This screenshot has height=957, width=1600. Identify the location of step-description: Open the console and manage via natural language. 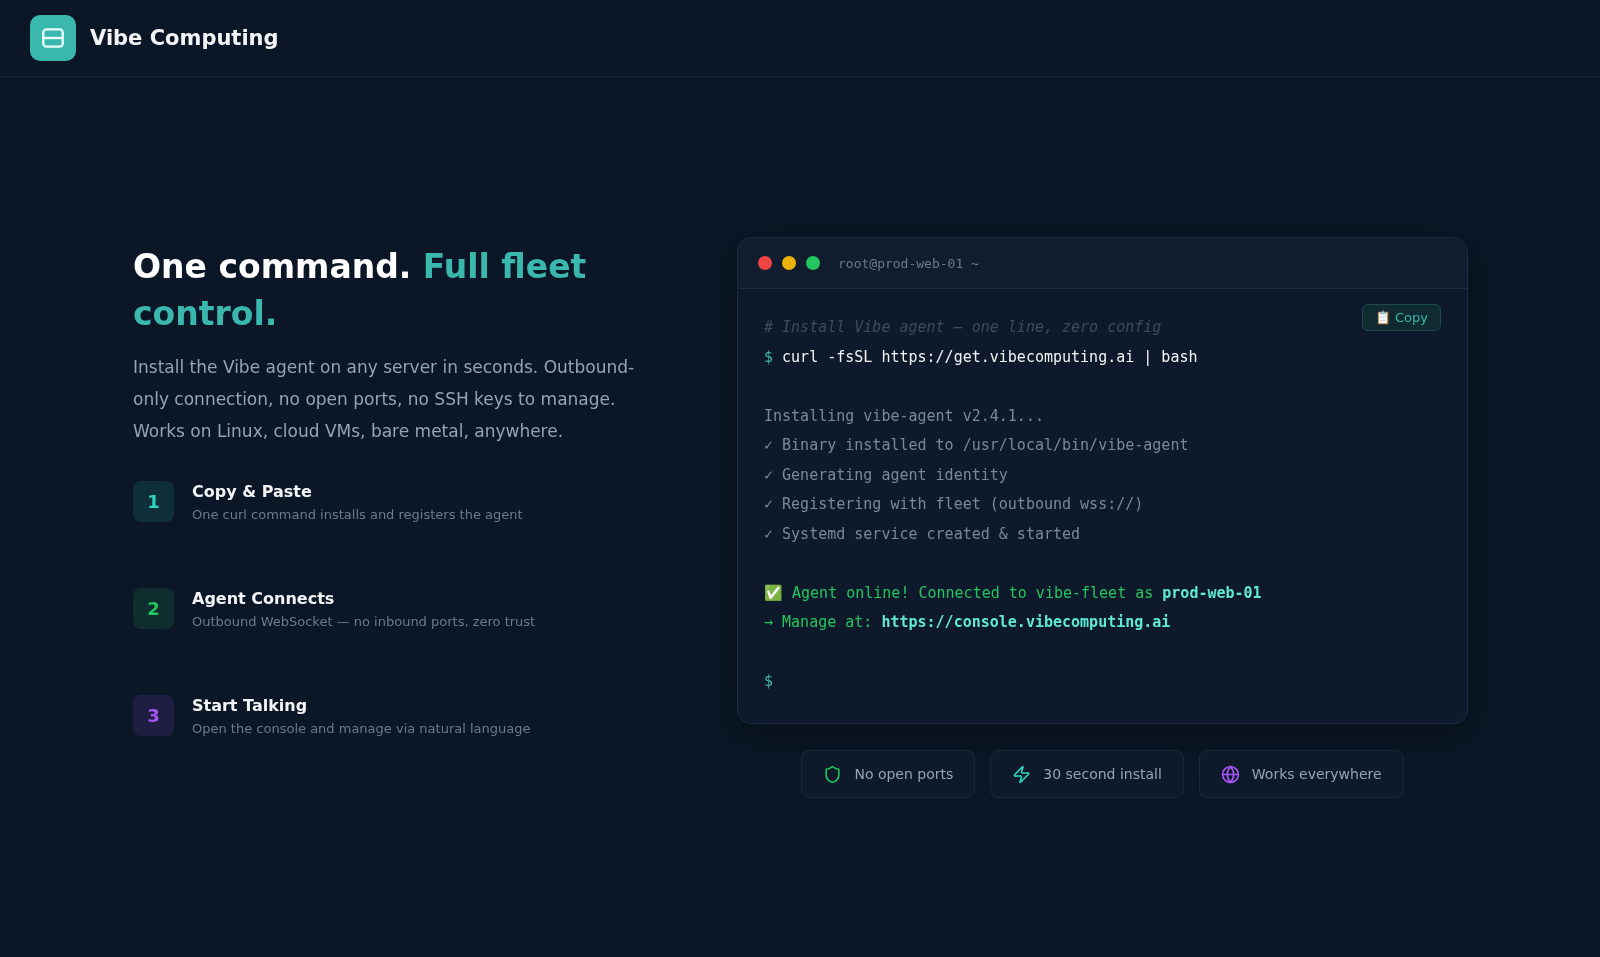
(361, 728).